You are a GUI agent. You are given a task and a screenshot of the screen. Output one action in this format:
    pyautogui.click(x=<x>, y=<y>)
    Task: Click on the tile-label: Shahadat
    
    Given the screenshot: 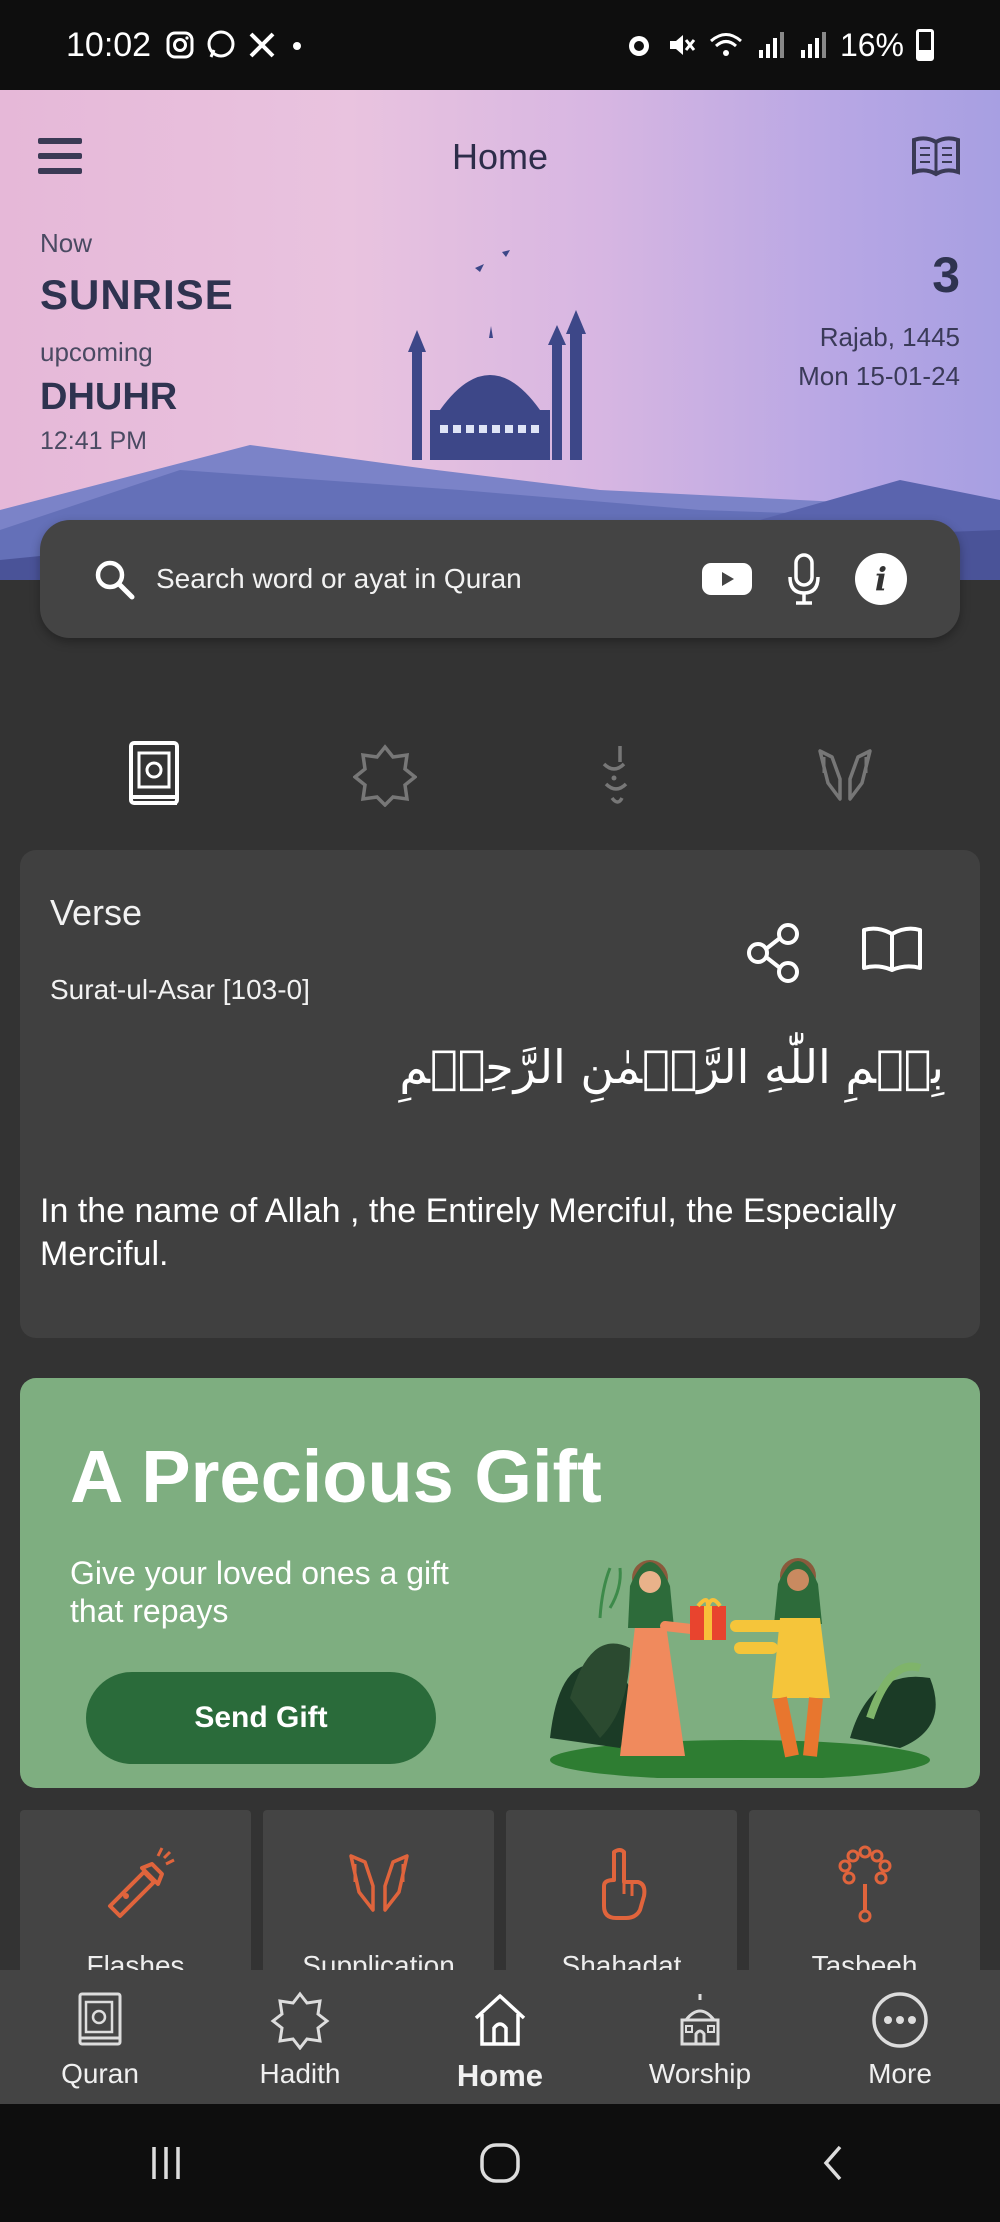 What is the action you would take?
    pyautogui.click(x=621, y=1960)
    